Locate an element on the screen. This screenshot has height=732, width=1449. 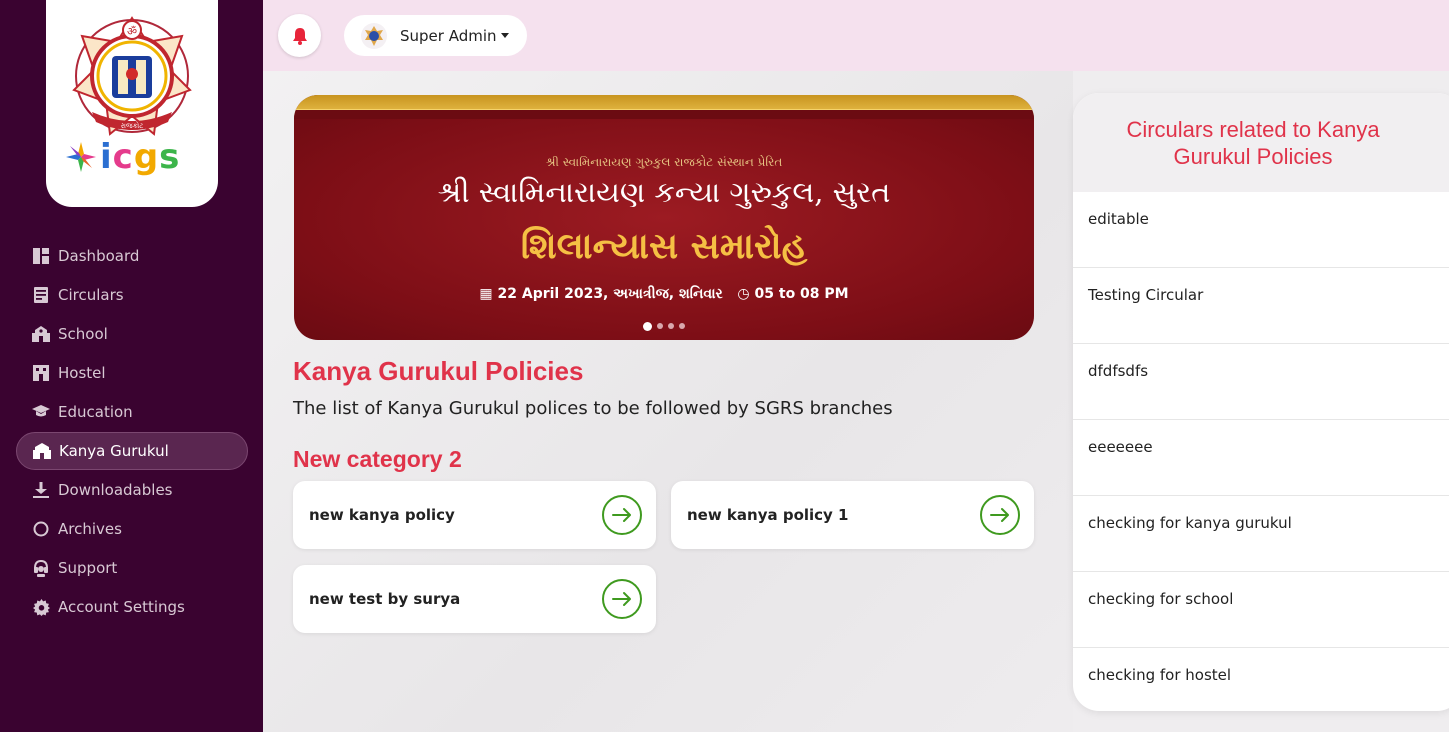
gear-icon is located at coordinates (41, 607).